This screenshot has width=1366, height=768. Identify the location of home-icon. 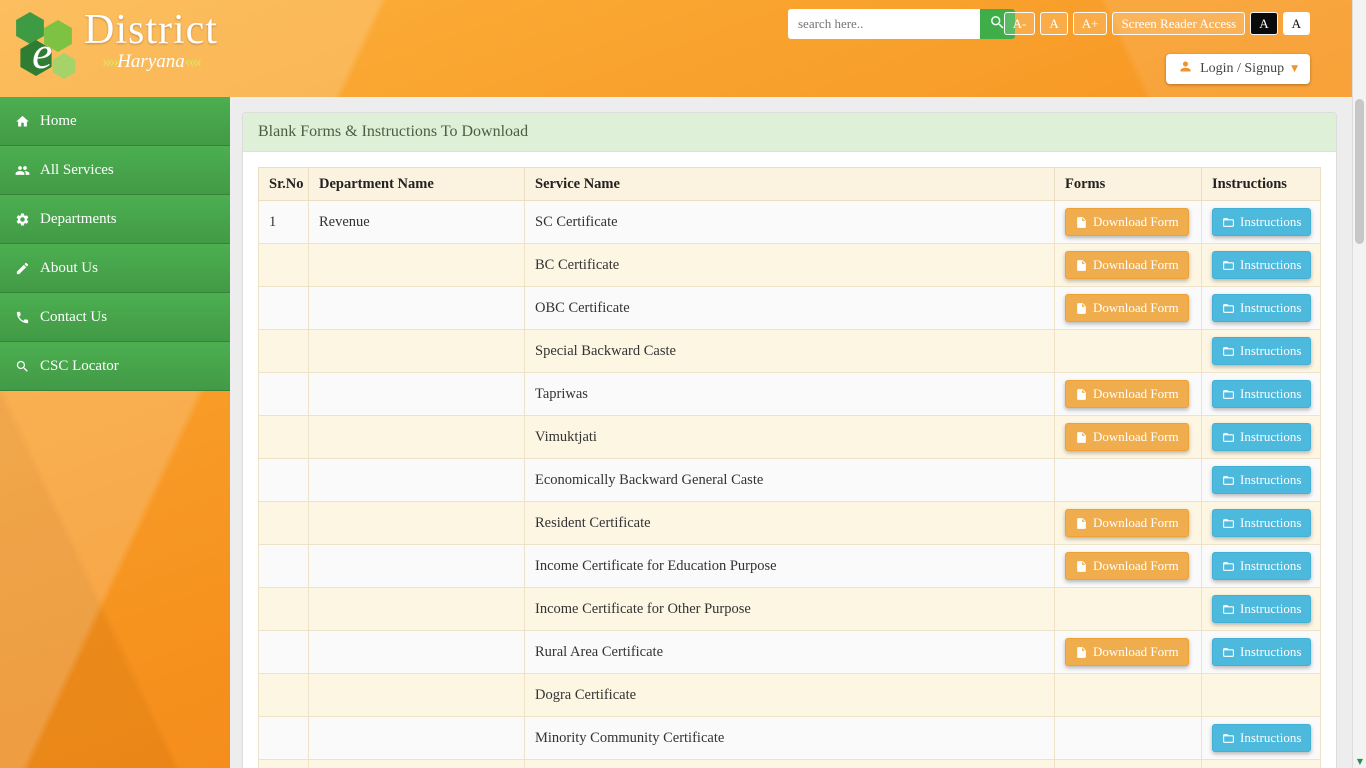
(22, 121).